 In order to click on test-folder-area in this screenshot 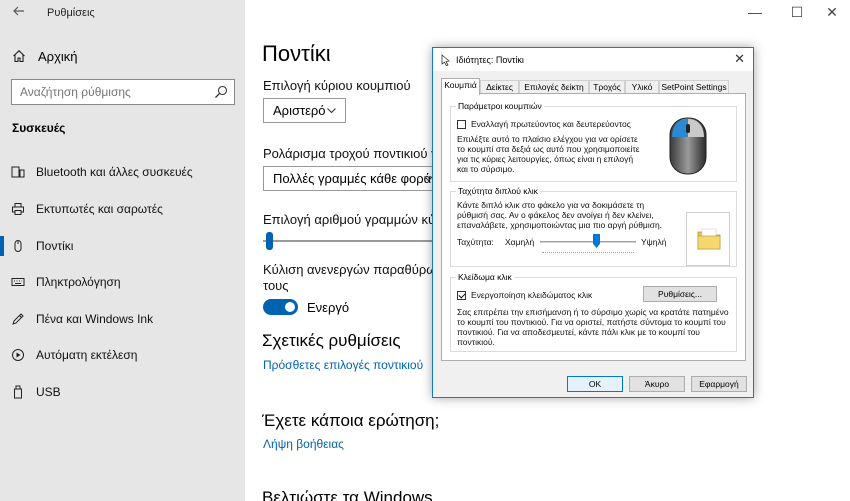, I will do `click(708, 239)`.